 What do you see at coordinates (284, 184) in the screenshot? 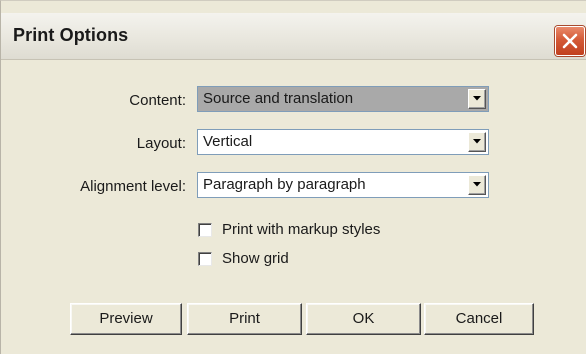
I see `alignment-value: Paragraph by paragraph` at bounding box center [284, 184].